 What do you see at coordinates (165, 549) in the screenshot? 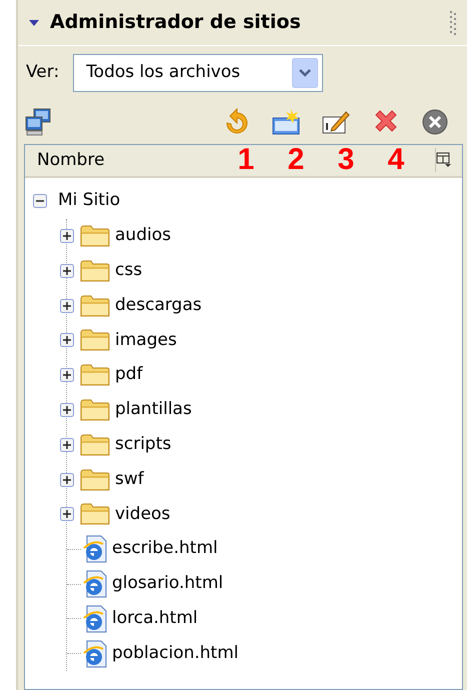
I see `file-name: escribe.html` at bounding box center [165, 549].